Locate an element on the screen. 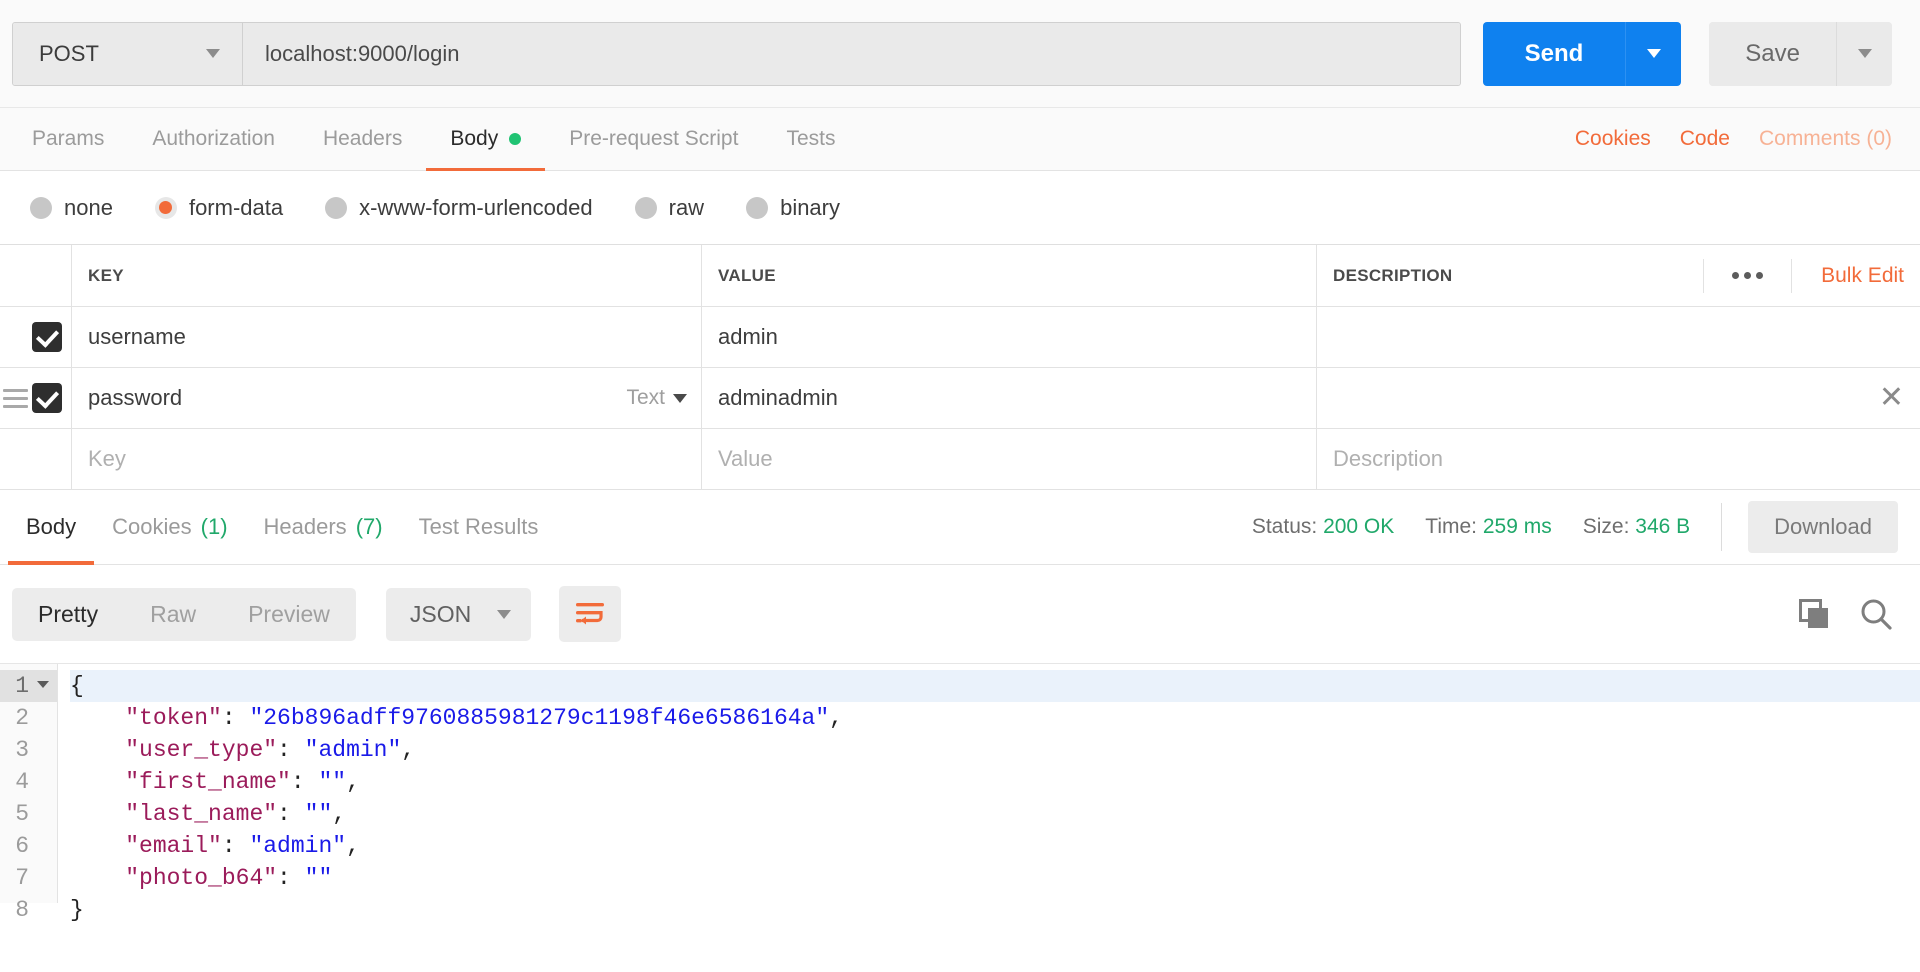 The image size is (1920, 972). tab-params: Params is located at coordinates (68, 139).